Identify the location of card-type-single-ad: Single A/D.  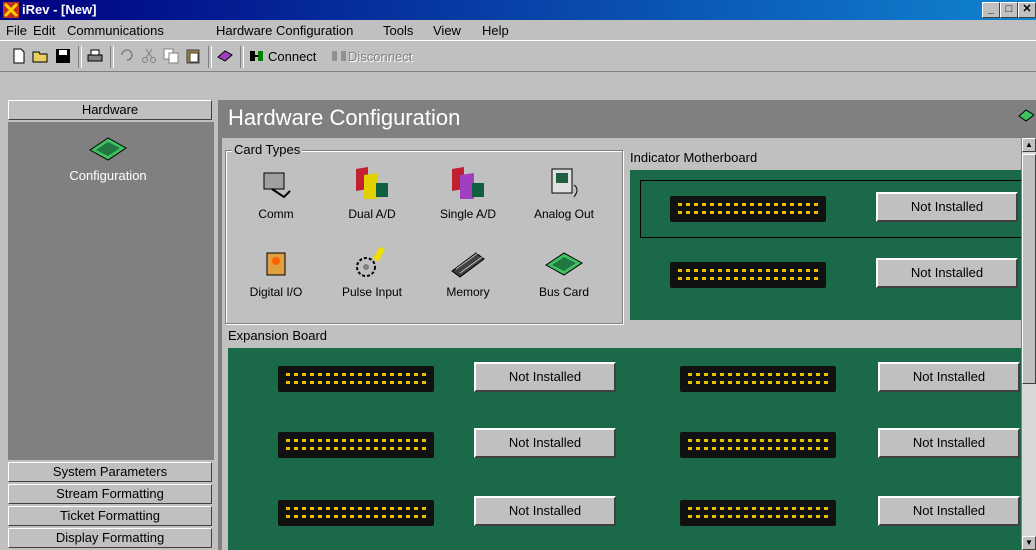
(468, 193).